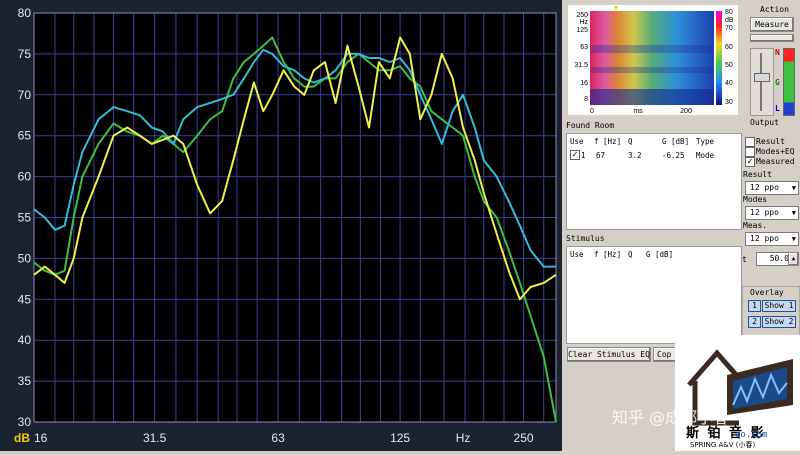  Describe the element at coordinates (772, 24) in the screenshot. I see `measure-button: Measure` at that location.